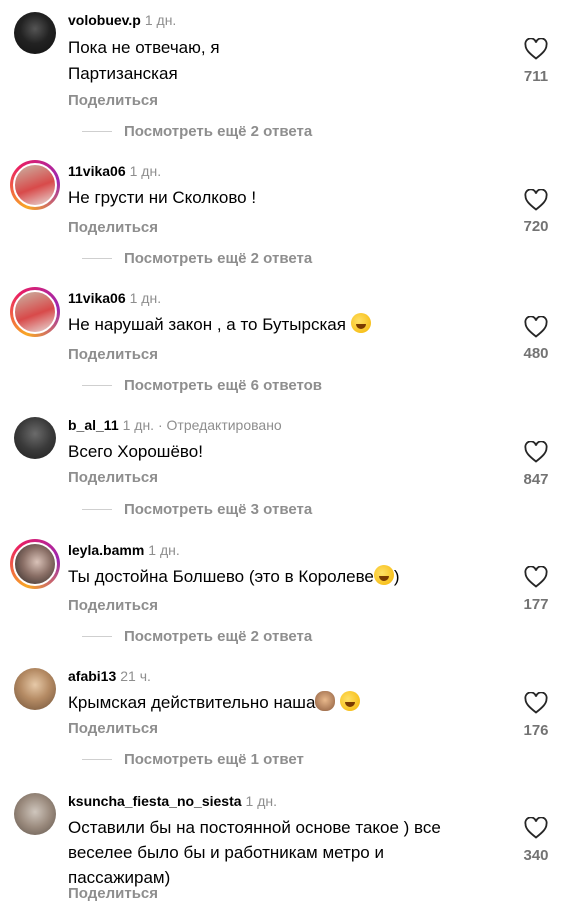  Describe the element at coordinates (155, 801) in the screenshot. I see `username: ksuncha_fiesta_no_siesta` at that location.